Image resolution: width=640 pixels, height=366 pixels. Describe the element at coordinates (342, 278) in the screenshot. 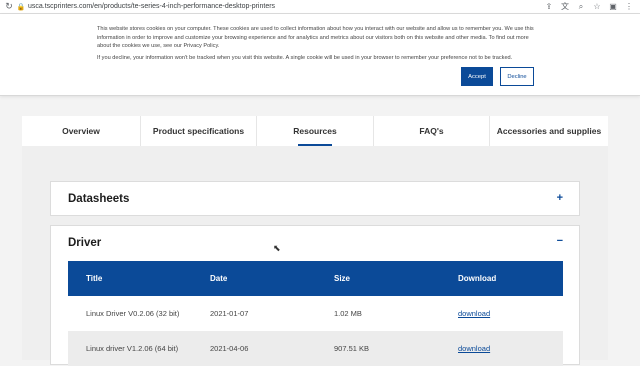

I see `column-header-size: Size` at that location.